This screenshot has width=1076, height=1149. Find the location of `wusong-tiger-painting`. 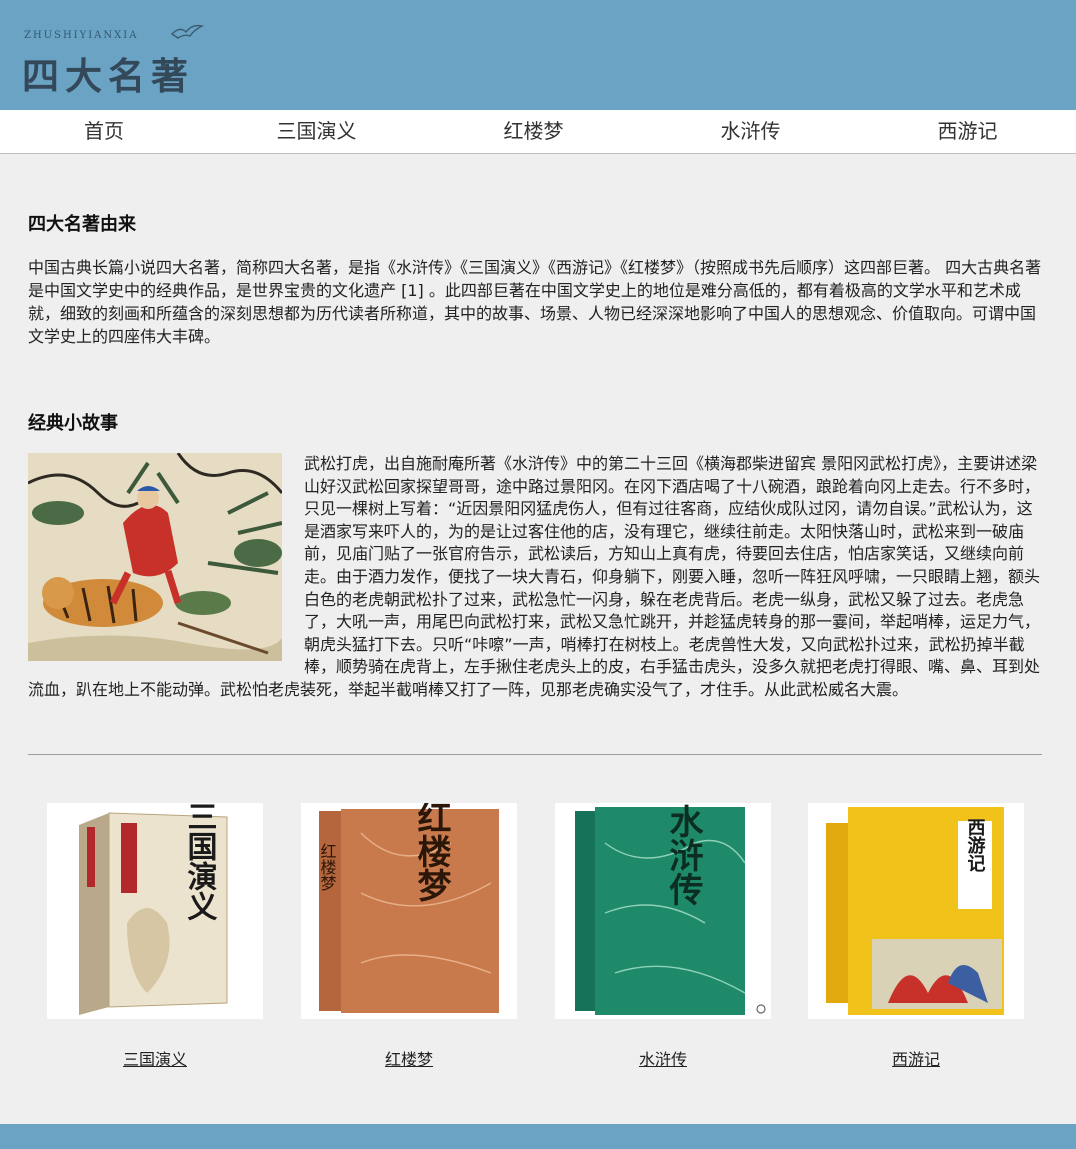

wusong-tiger-painting is located at coordinates (155, 557).